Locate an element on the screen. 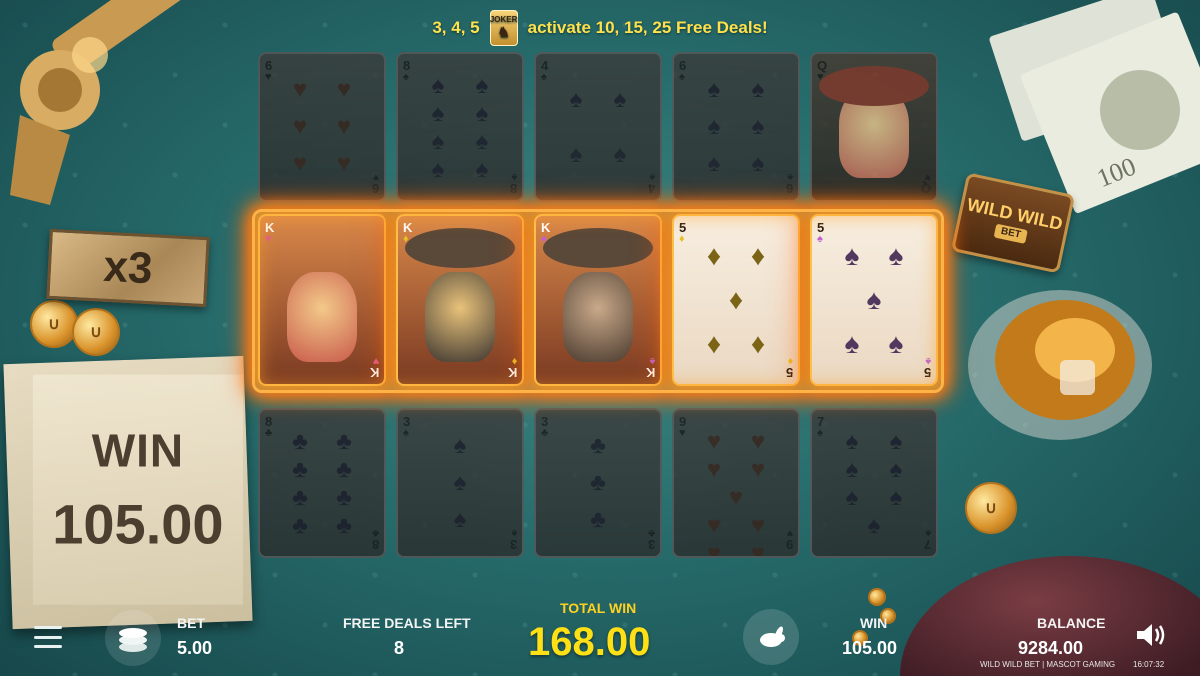  multiplier-plaque: x3 is located at coordinates (128, 268).